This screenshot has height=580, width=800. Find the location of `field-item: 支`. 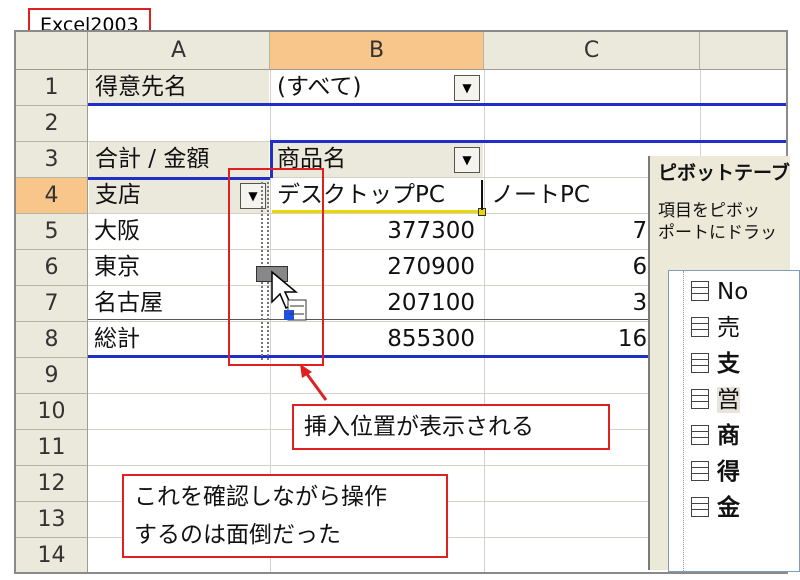

field-item: 支 is located at coordinates (715, 364).